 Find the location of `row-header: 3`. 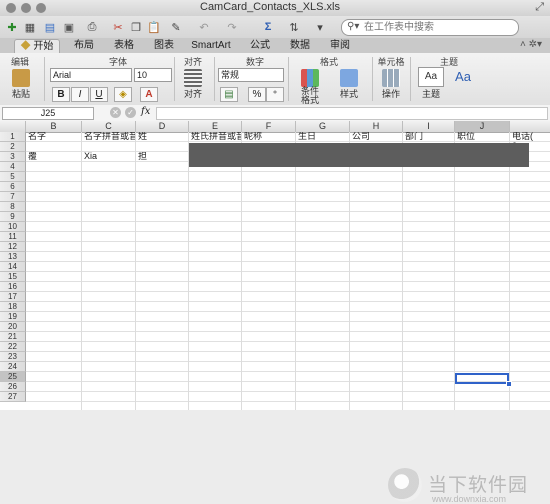

row-header: 3 is located at coordinates (13, 157).